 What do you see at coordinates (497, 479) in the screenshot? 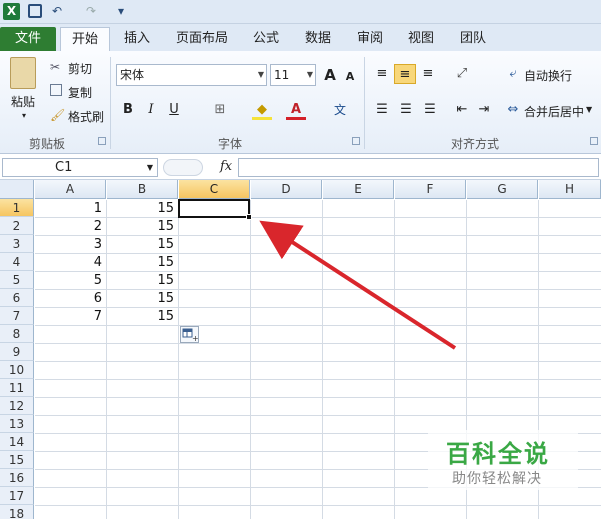
I see `watermark-subtitle: 助你轻松解决` at bounding box center [497, 479].